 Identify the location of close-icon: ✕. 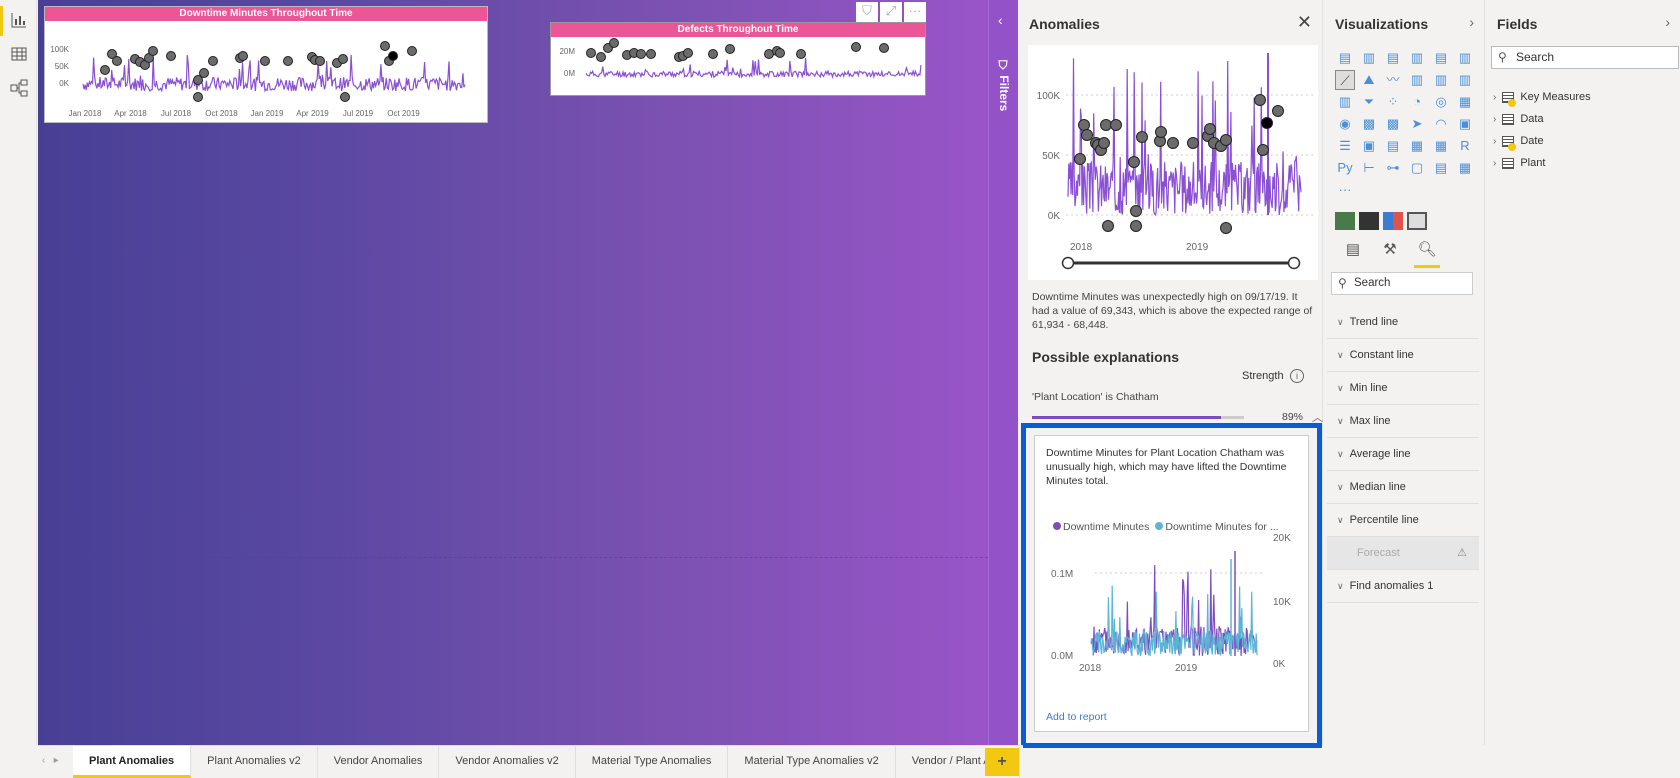
(1304, 22).